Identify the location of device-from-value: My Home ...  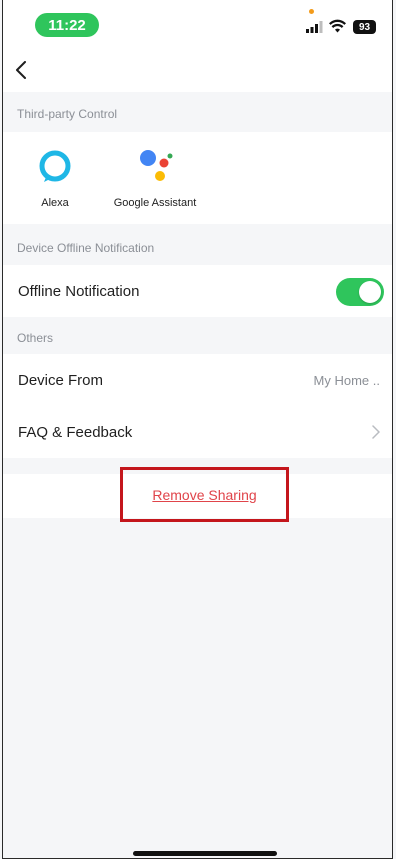
(346, 380).